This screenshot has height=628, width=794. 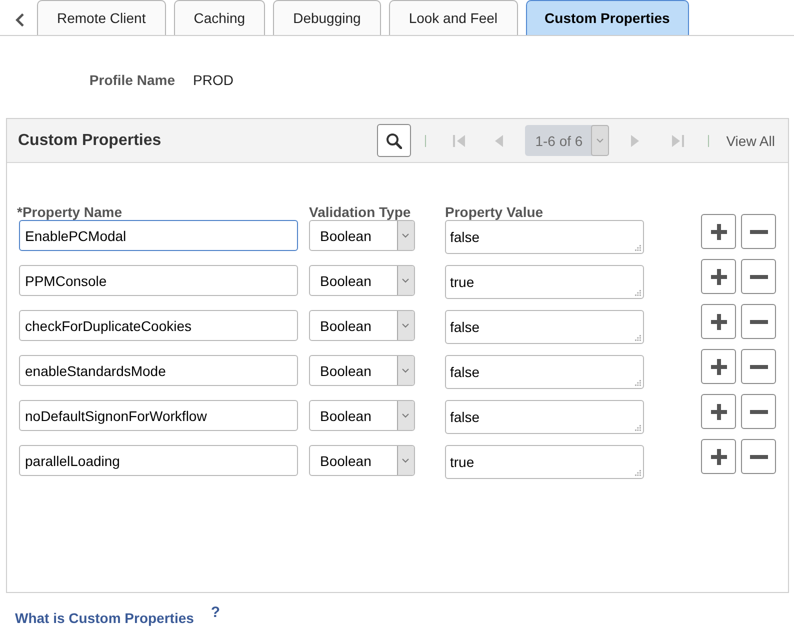 What do you see at coordinates (101, 17) in the screenshot?
I see `tab: Remote Client` at bounding box center [101, 17].